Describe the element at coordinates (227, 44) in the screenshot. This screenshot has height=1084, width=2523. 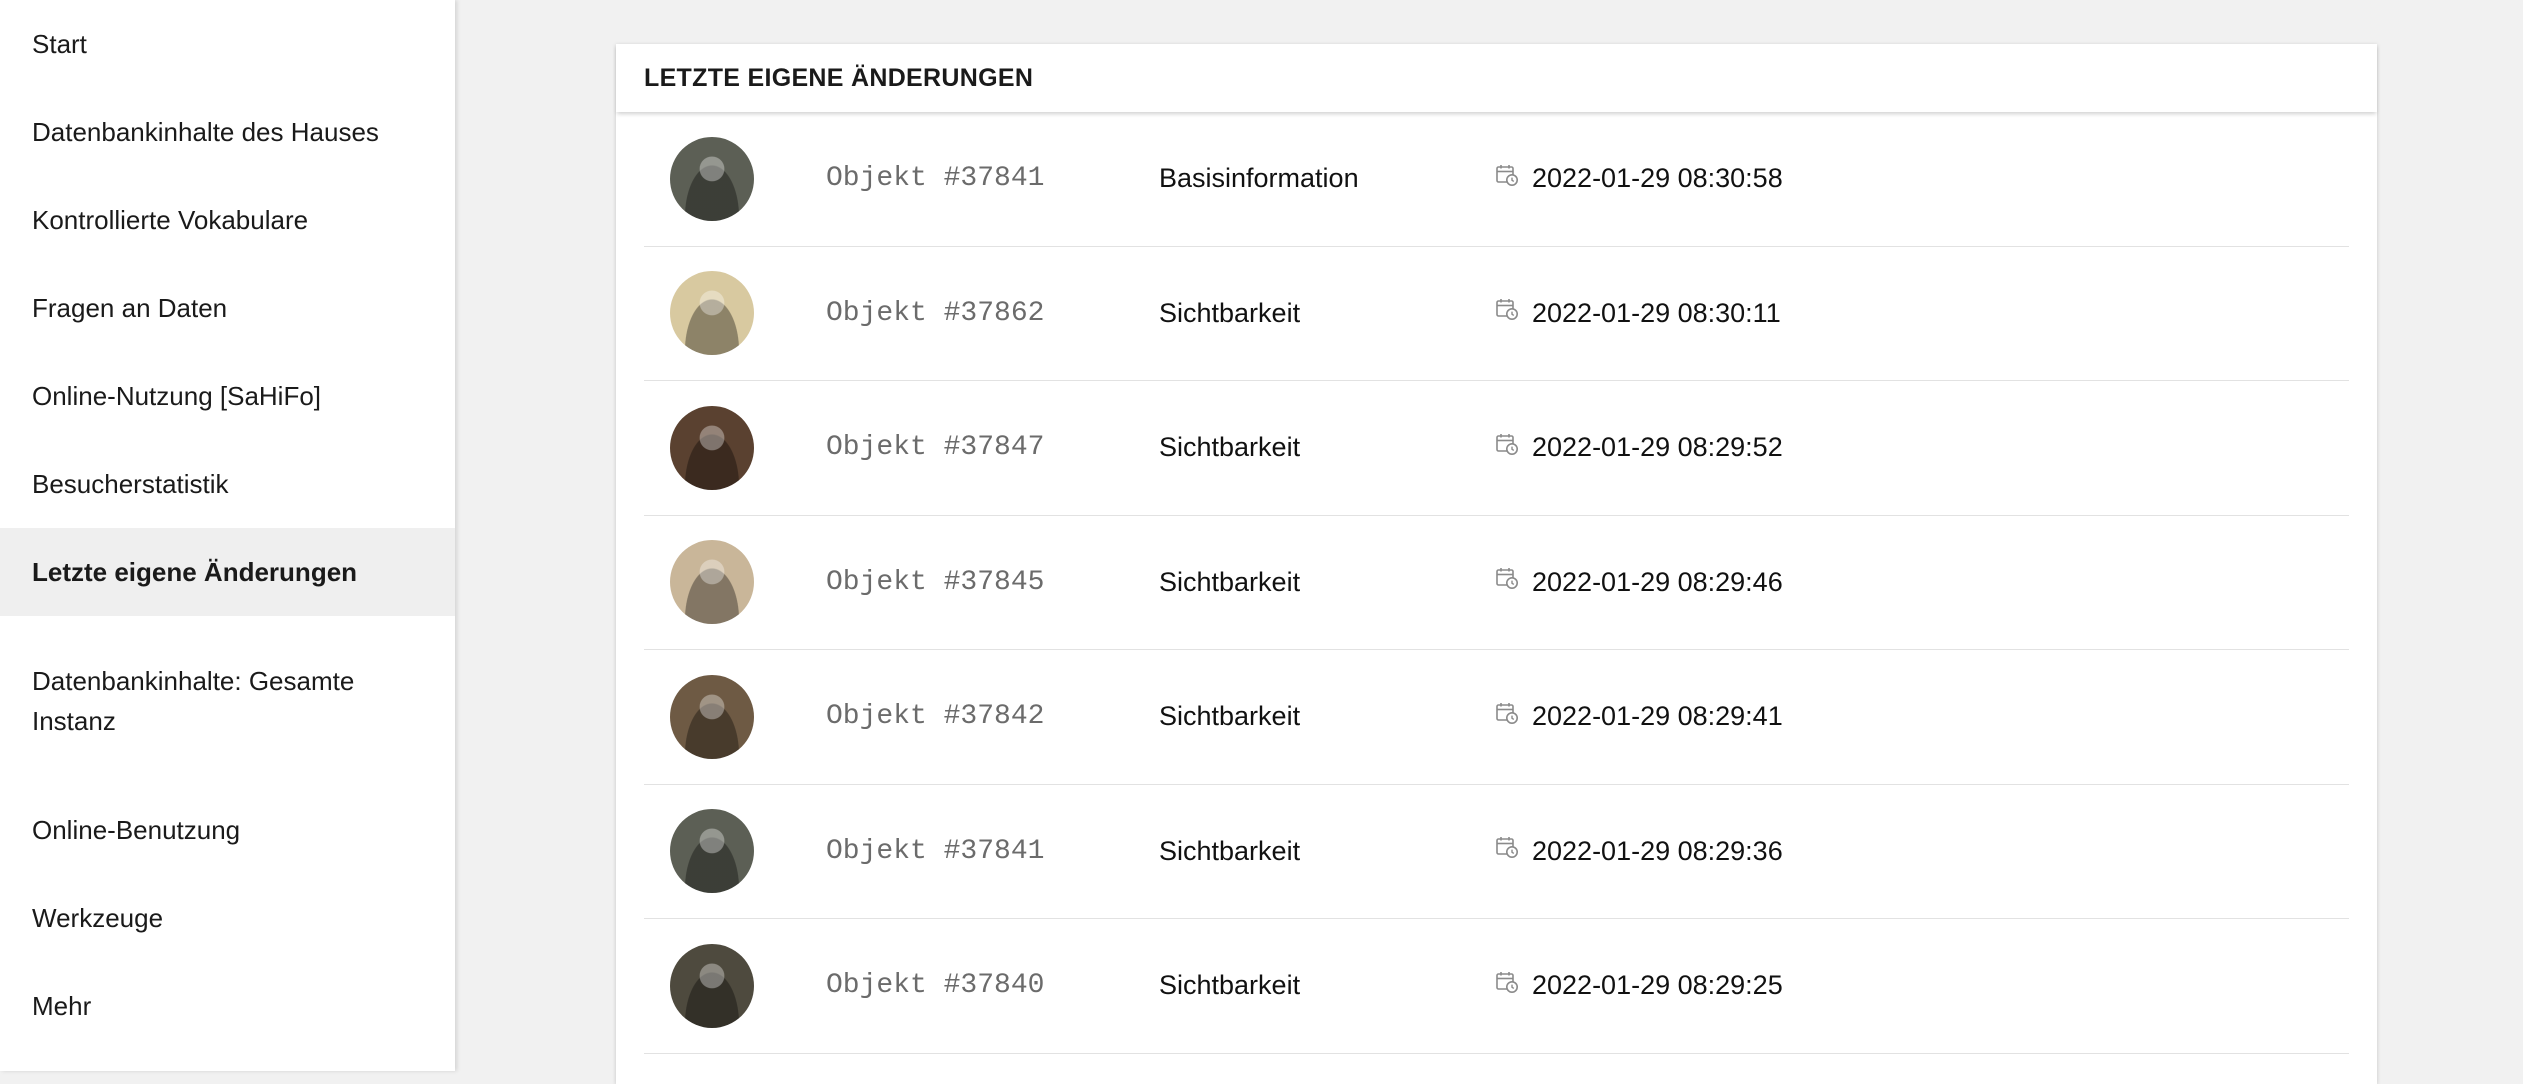
I see `sidebar-item-start: Start` at that location.